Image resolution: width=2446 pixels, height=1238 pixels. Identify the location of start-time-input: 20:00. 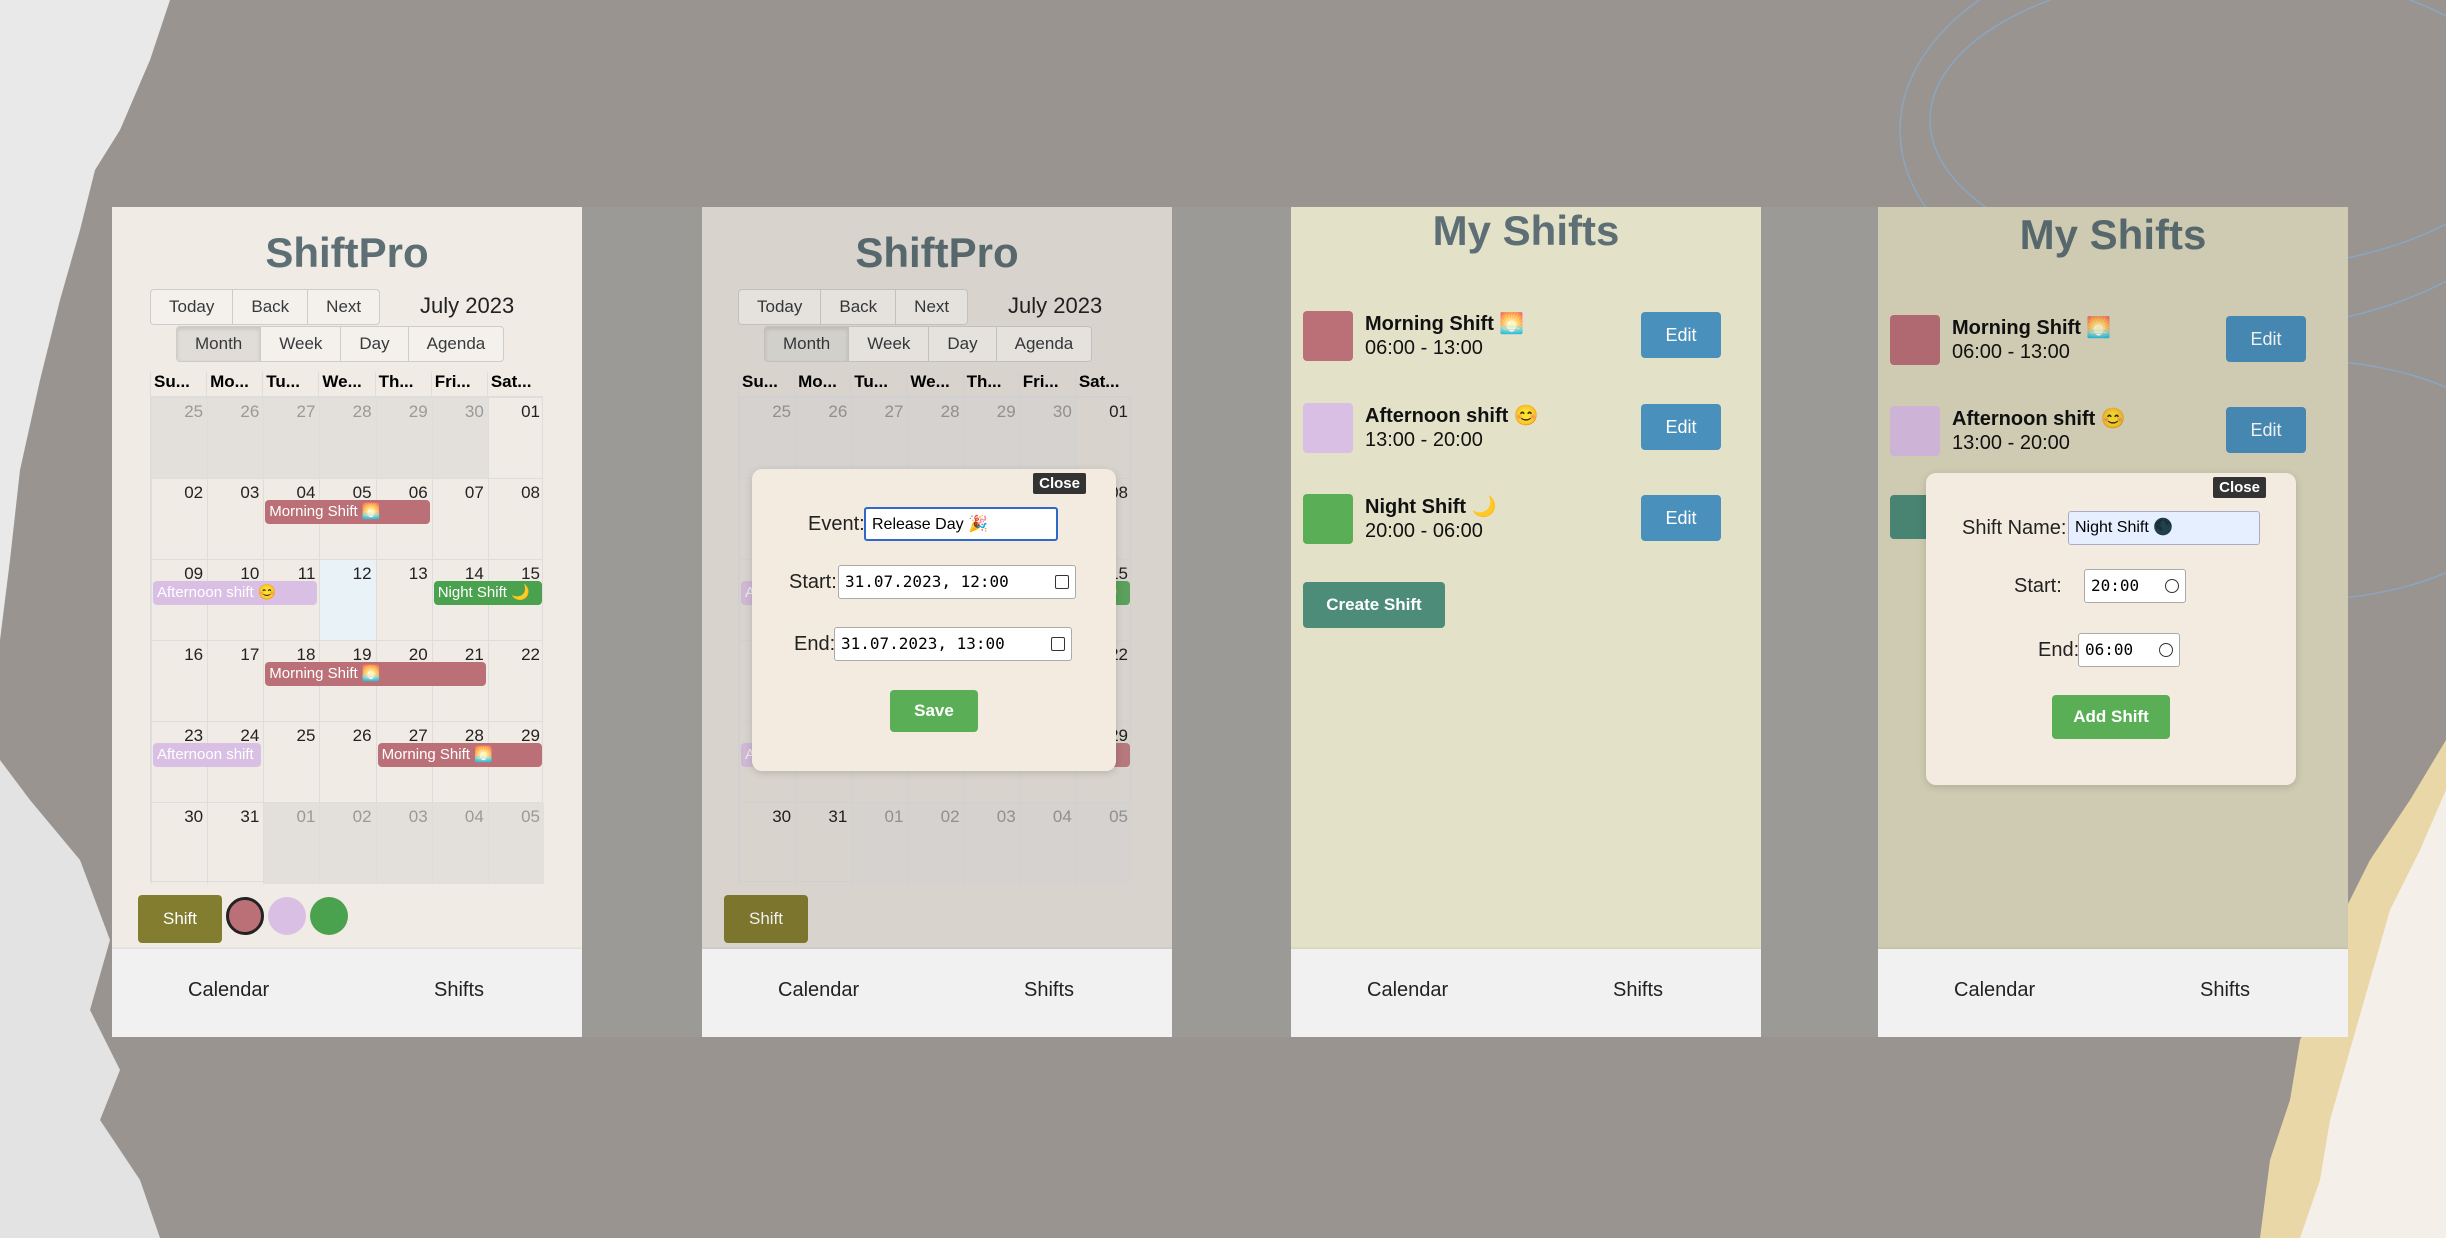
(2135, 586).